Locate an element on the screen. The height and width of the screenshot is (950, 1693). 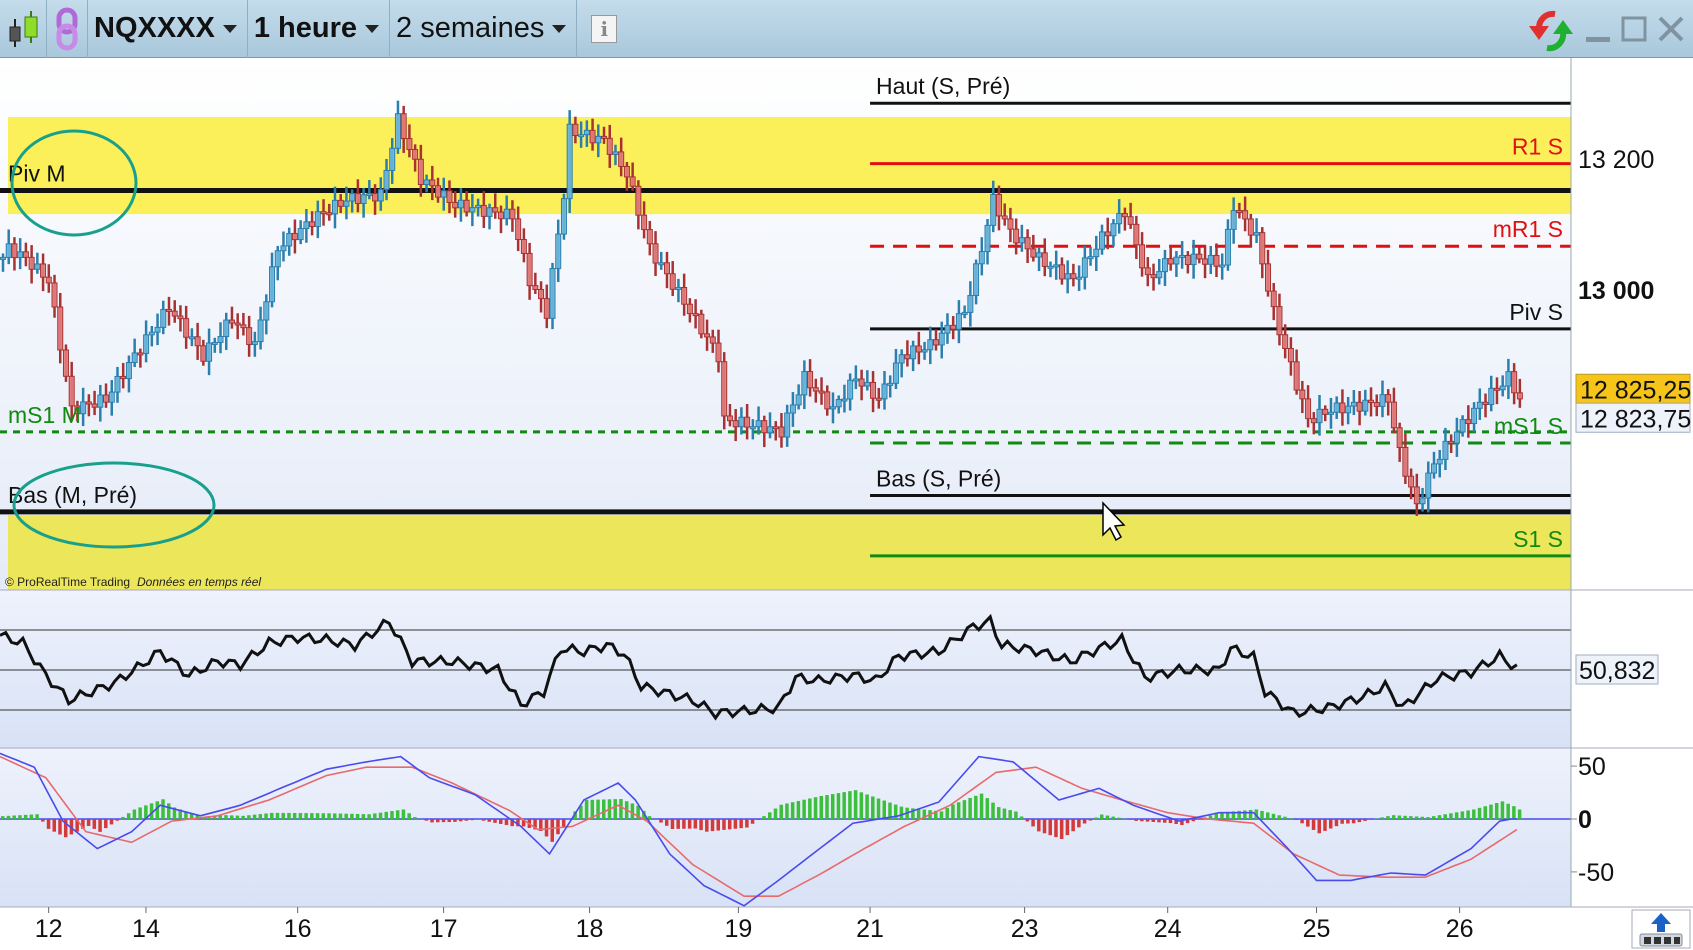
date-tick-label: 21 is located at coordinates (870, 929).